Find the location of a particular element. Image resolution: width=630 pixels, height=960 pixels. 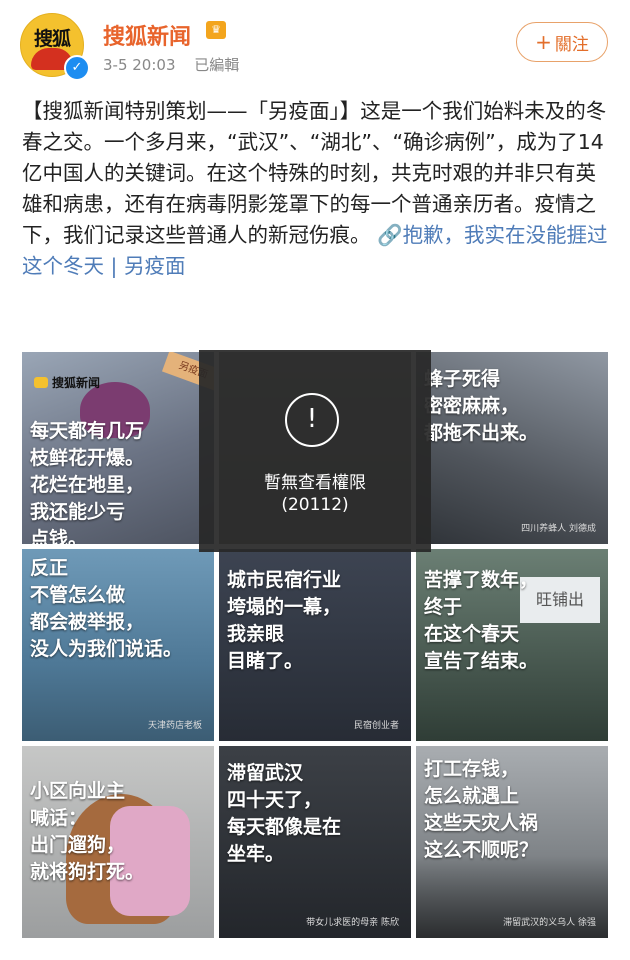

username: 搜狐新闻 is located at coordinates (147, 35).